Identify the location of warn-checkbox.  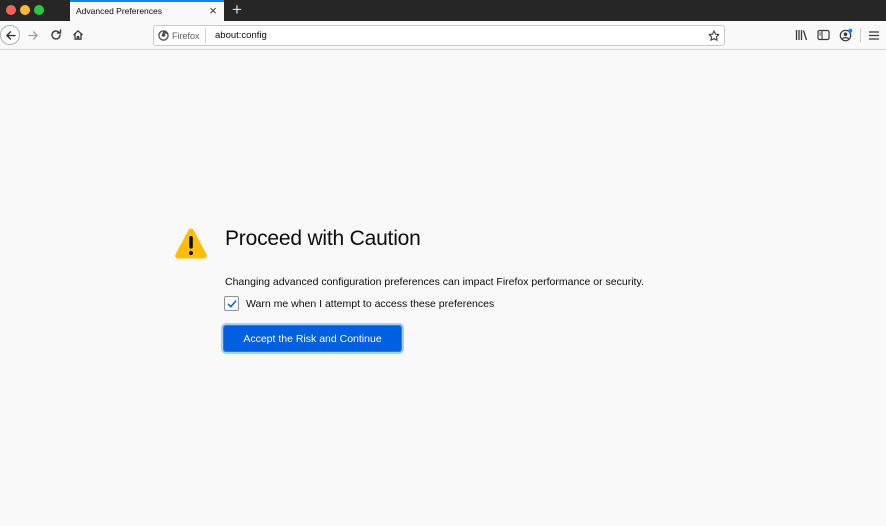
(231, 303).